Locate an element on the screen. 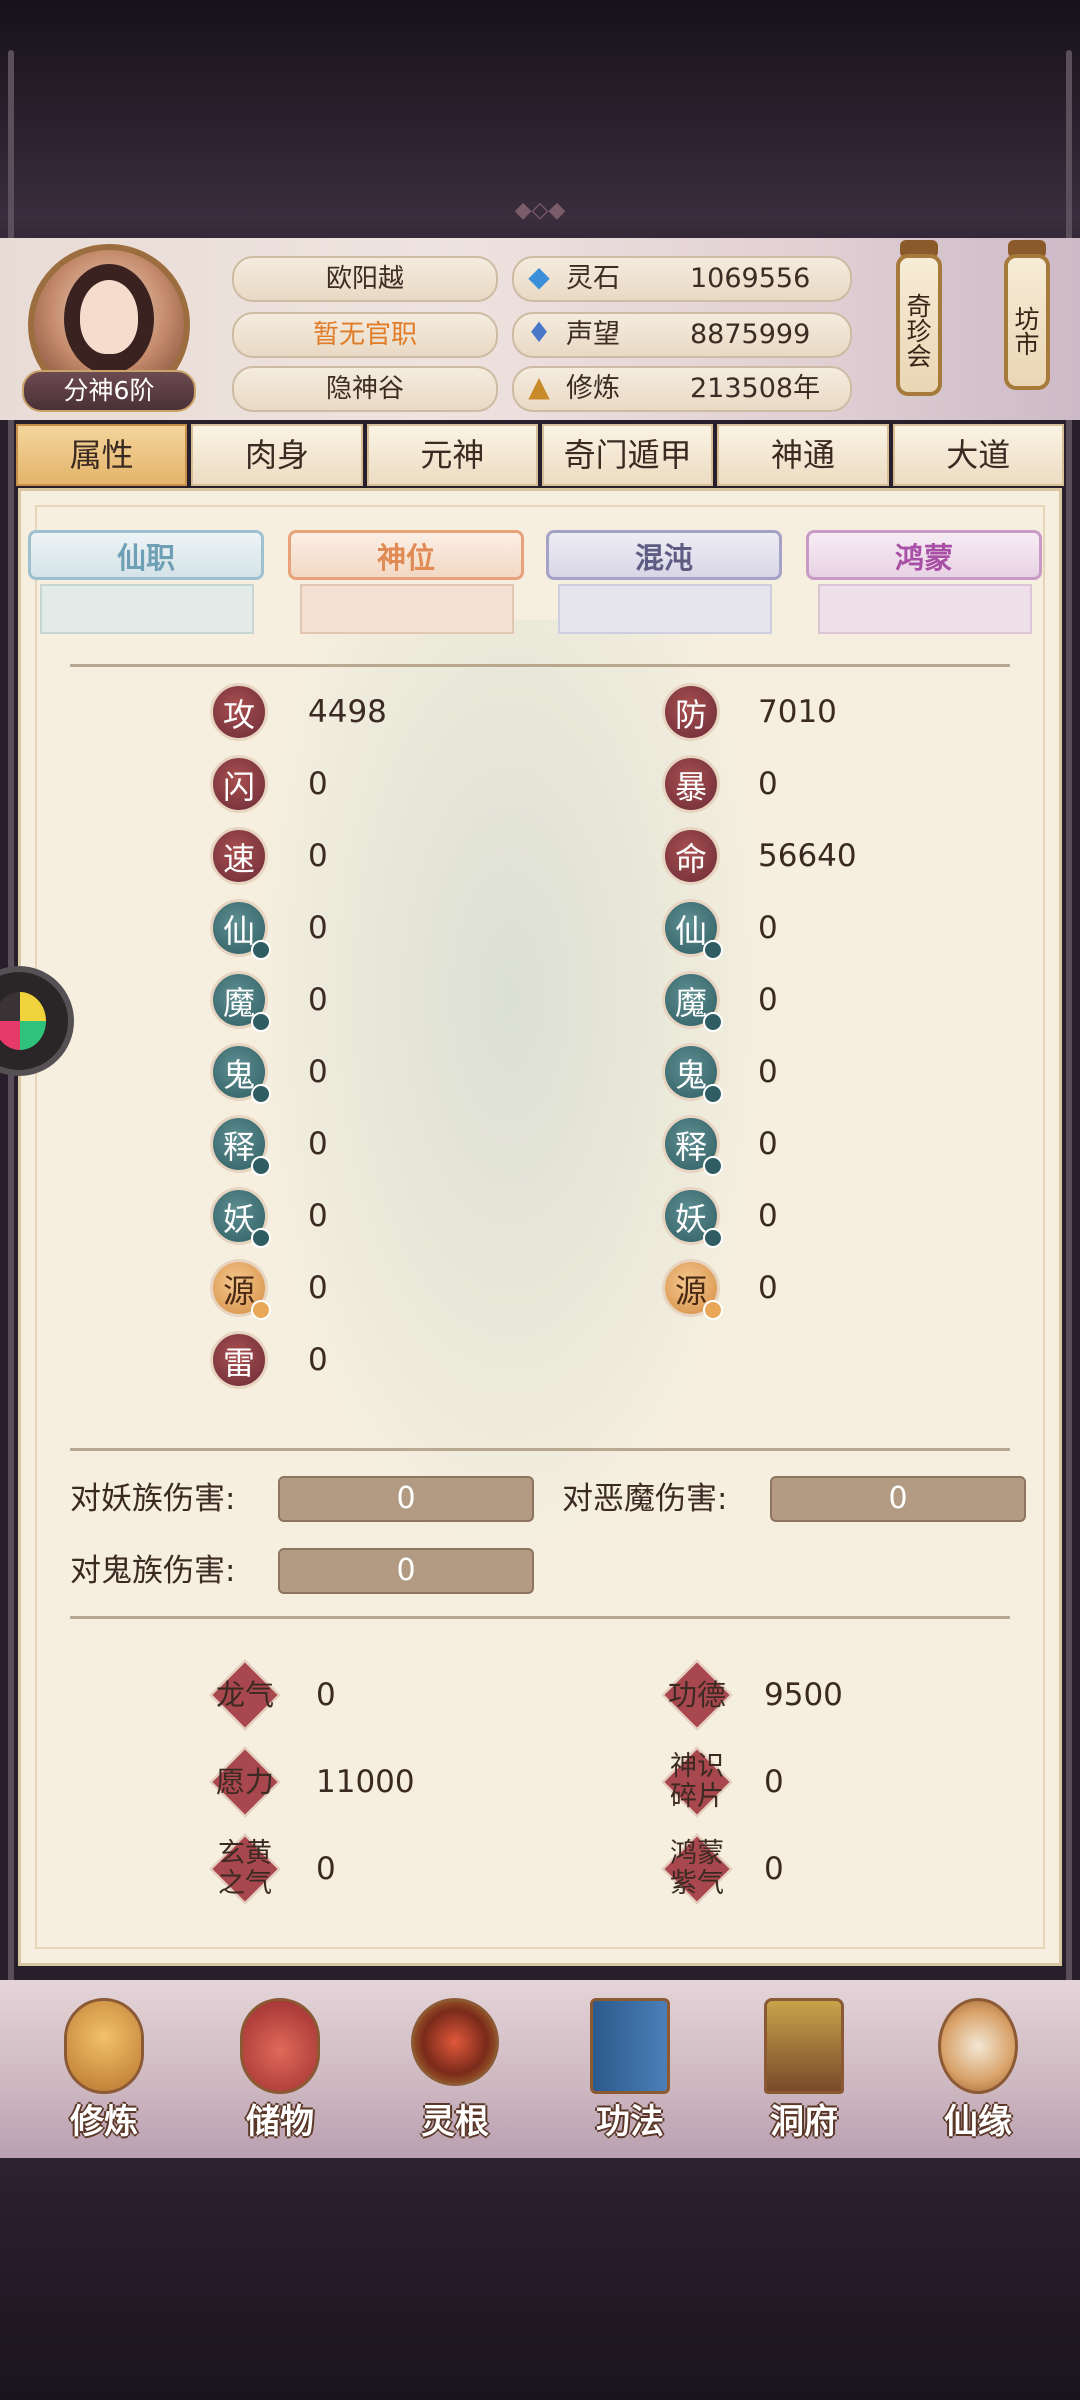 The image size is (1080, 2400). origin-atk-icon: 源 is located at coordinates (240, 1289).